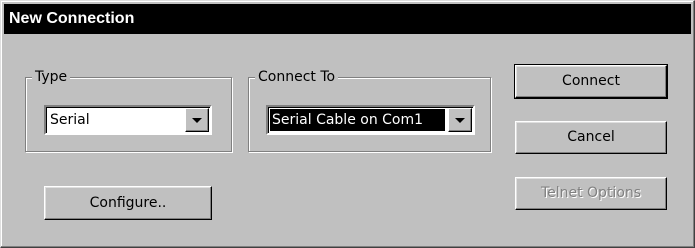 The image size is (695, 248). What do you see at coordinates (197, 120) in the screenshot?
I see `type-dropdown-arrow-icon` at bounding box center [197, 120].